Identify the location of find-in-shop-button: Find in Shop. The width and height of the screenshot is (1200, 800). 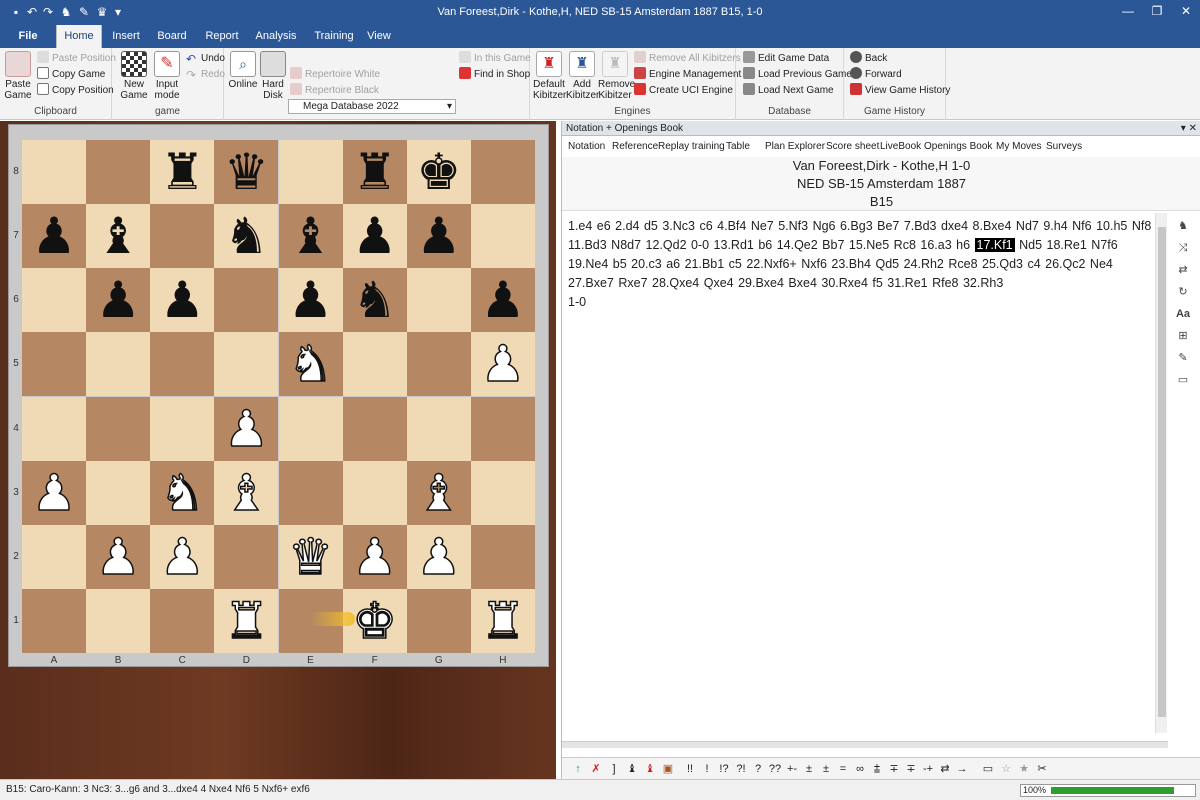
(494, 75).